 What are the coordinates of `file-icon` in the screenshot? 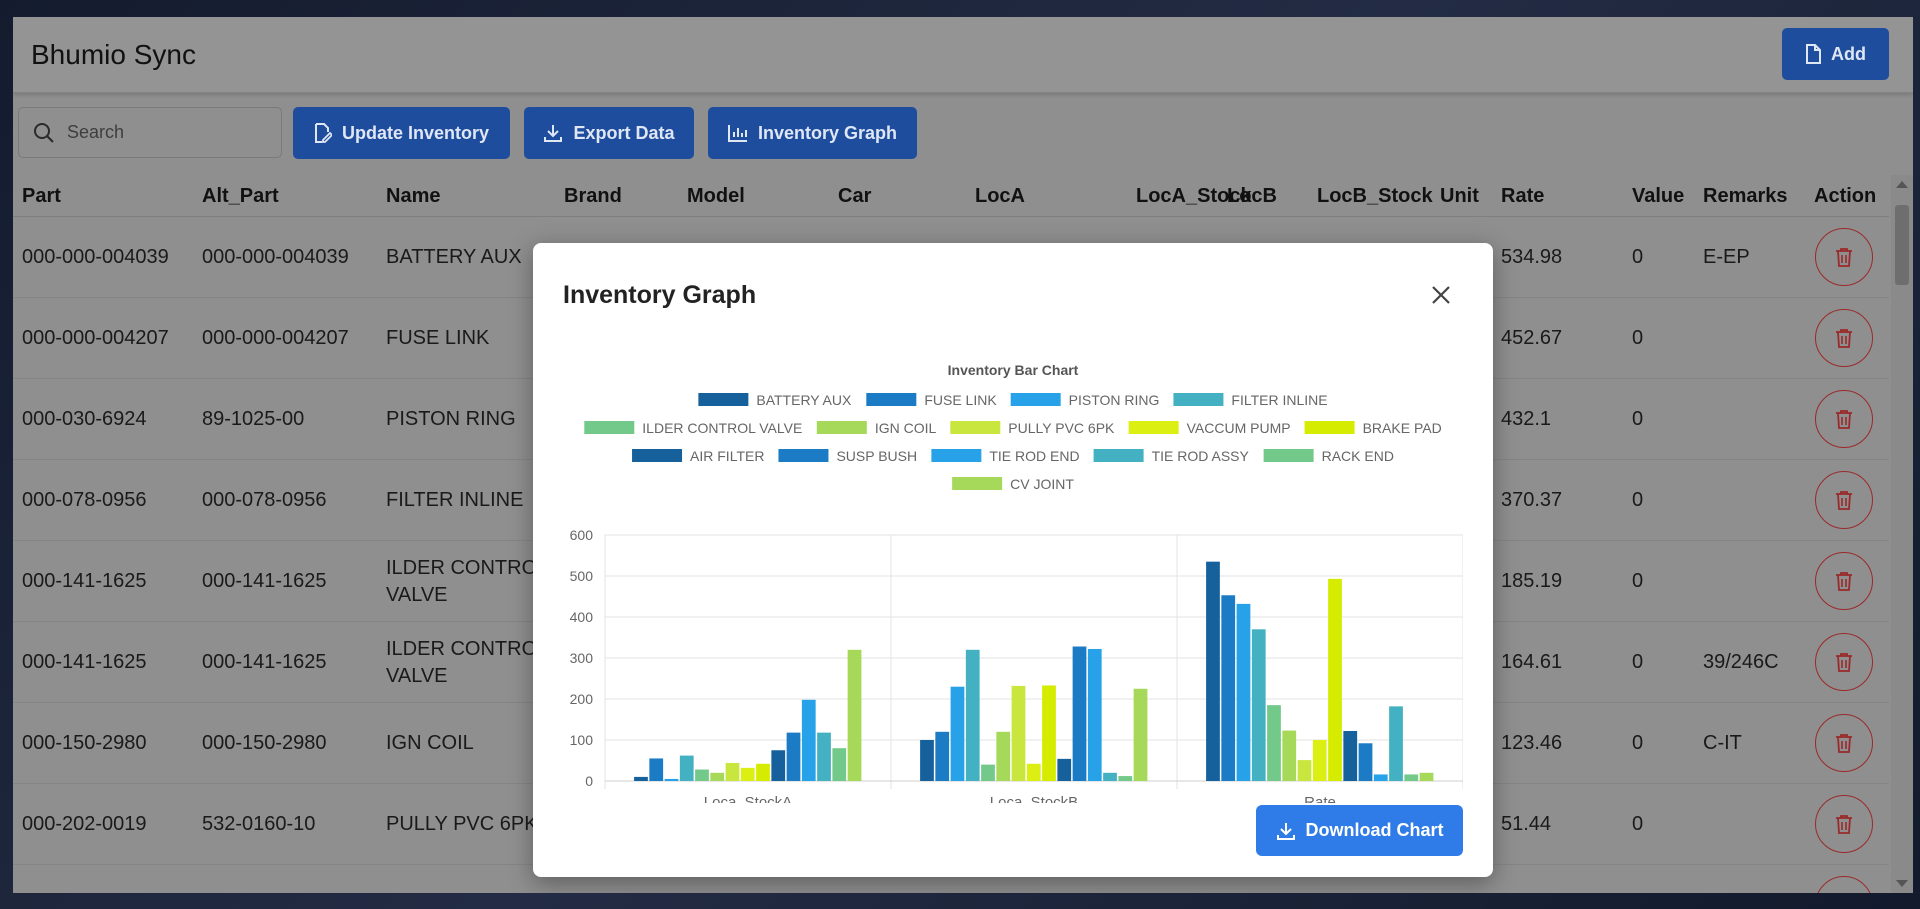 It's located at (1813, 54).